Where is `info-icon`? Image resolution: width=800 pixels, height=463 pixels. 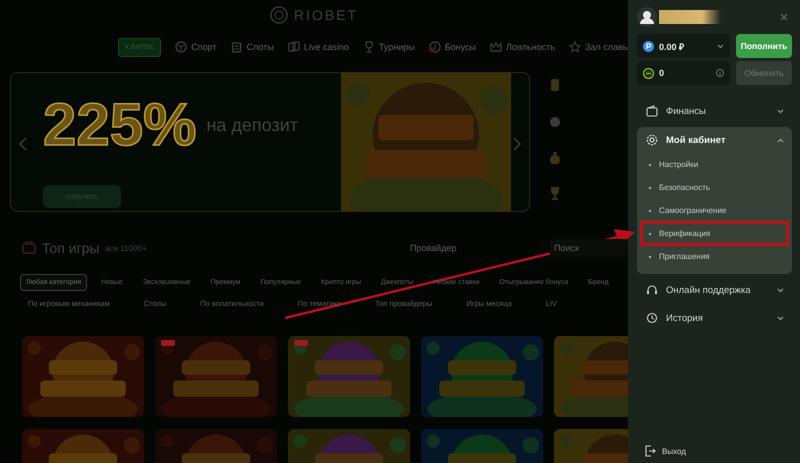
info-icon is located at coordinates (720, 73).